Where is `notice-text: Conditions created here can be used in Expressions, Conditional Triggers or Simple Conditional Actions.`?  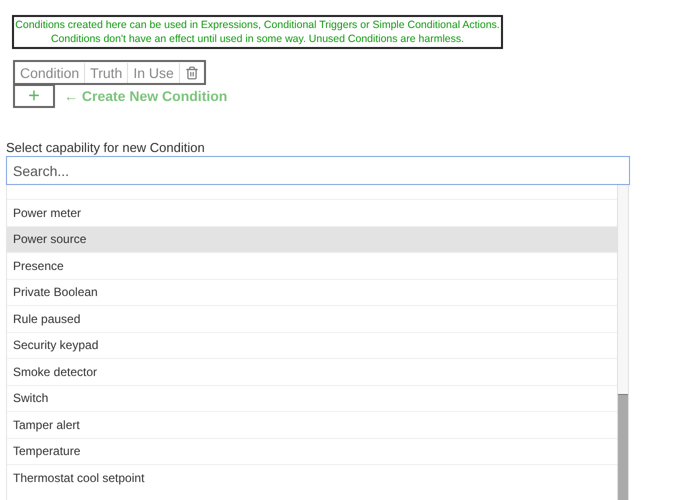
notice-text: Conditions created here can be used in Expressions, Conditional Triggers or Simple Conditional Actions. is located at coordinates (257, 25).